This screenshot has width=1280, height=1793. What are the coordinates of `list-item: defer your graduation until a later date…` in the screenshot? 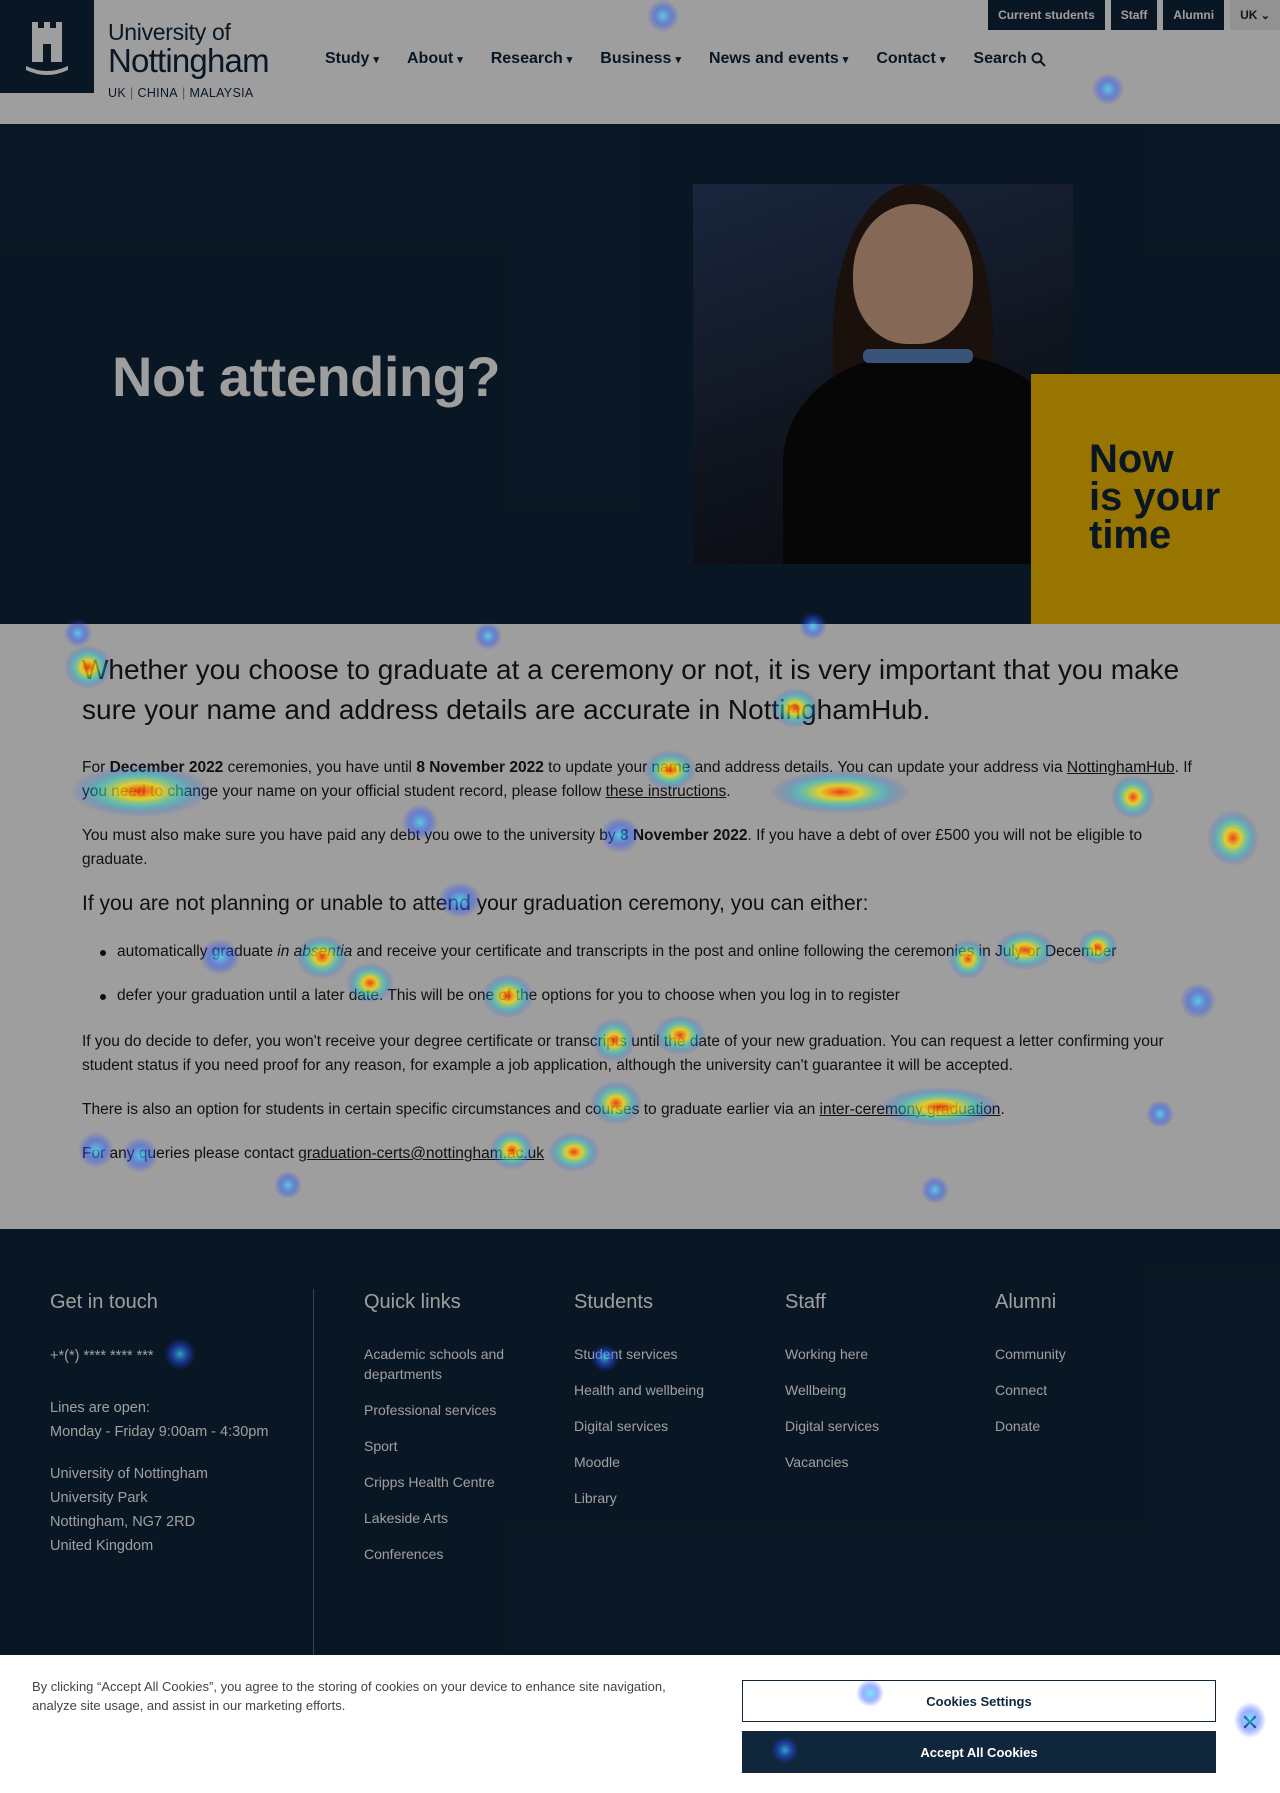 It's located at (642, 996).